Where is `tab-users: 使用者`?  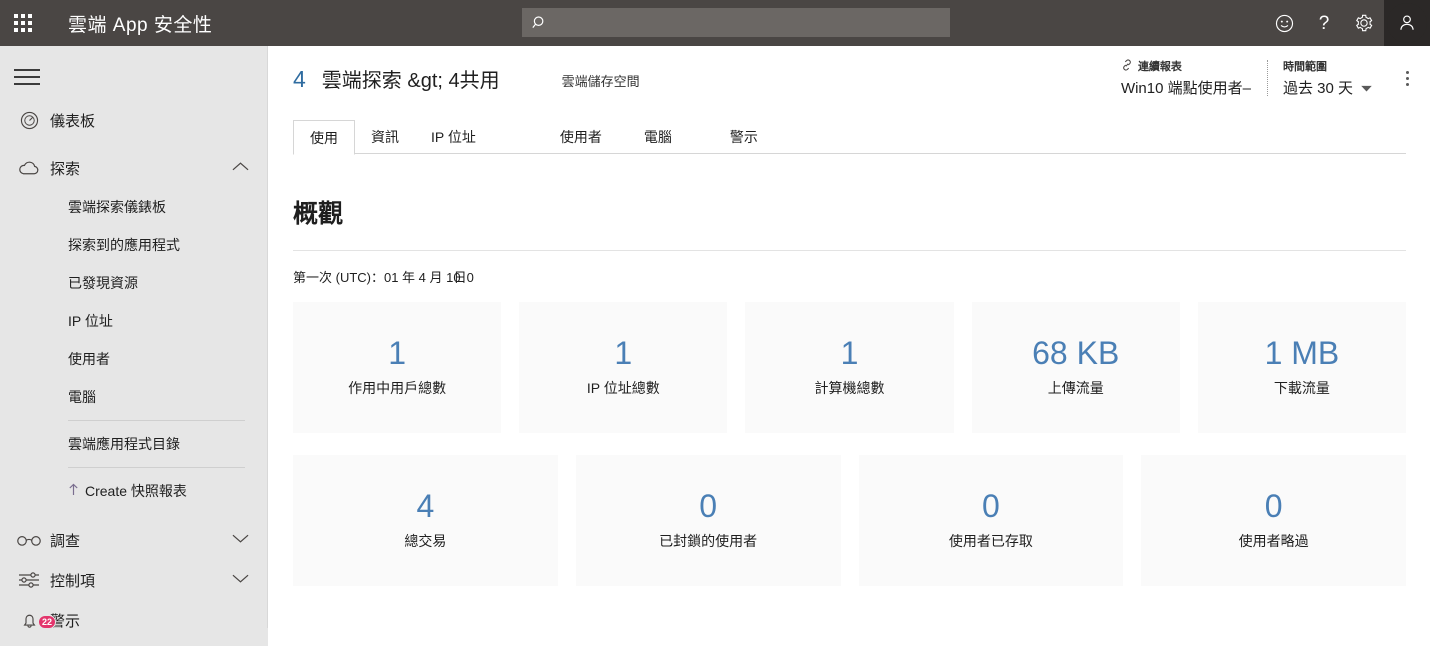
tab-users: 使用者 is located at coordinates (581, 137).